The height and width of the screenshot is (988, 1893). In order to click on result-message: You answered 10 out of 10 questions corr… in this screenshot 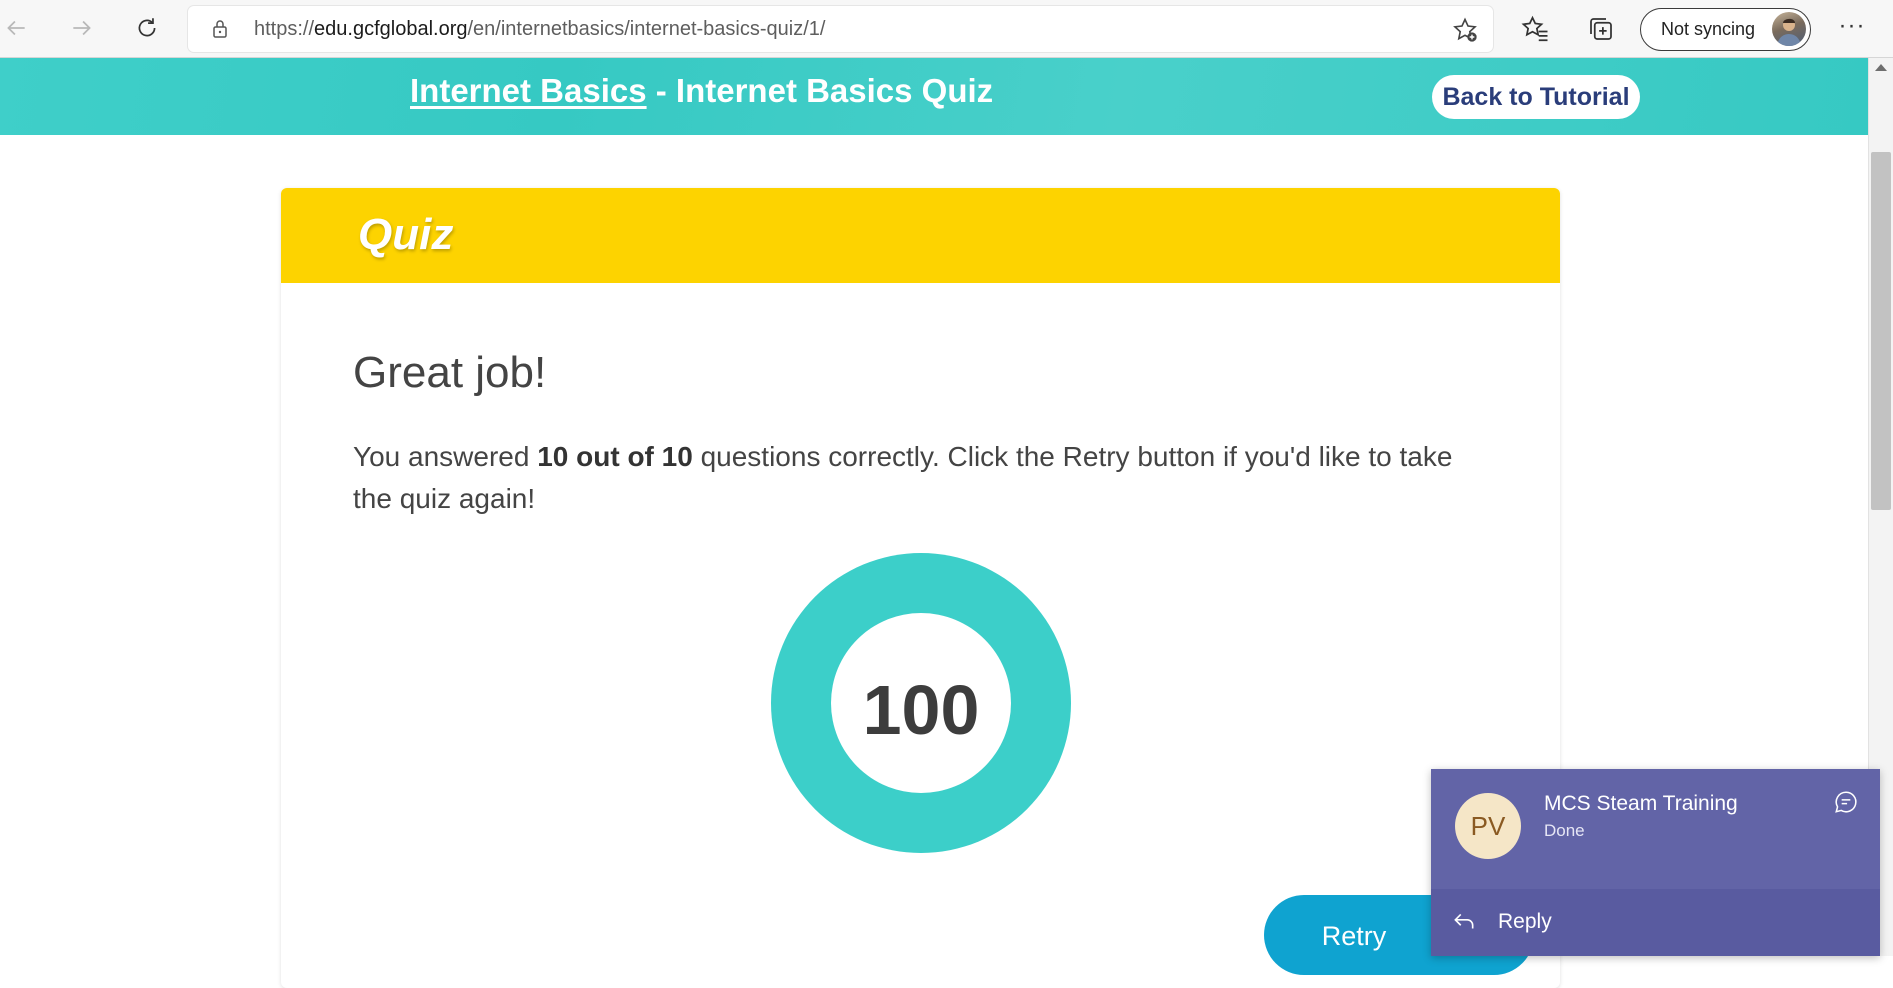, I will do `click(913, 478)`.